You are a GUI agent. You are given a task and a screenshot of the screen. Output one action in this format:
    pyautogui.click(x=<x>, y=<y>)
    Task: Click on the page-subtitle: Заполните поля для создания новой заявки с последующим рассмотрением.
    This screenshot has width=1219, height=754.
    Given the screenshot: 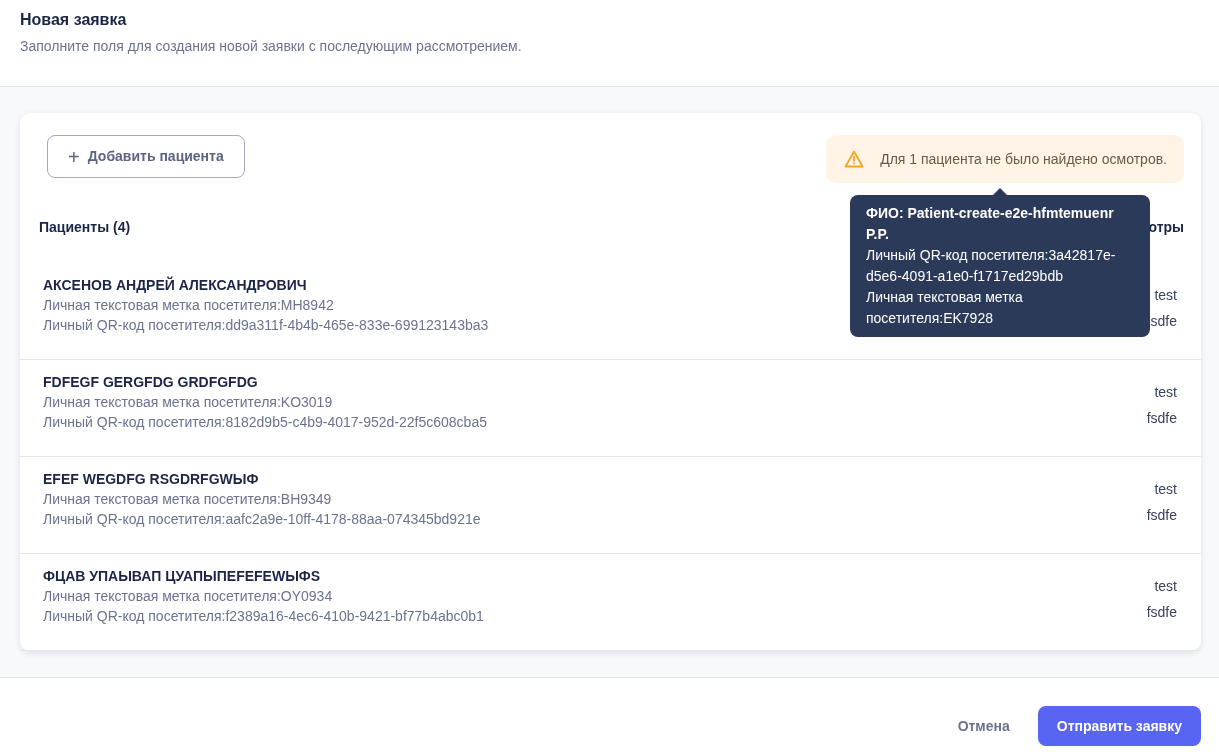 What is the action you would take?
    pyautogui.click(x=271, y=47)
    